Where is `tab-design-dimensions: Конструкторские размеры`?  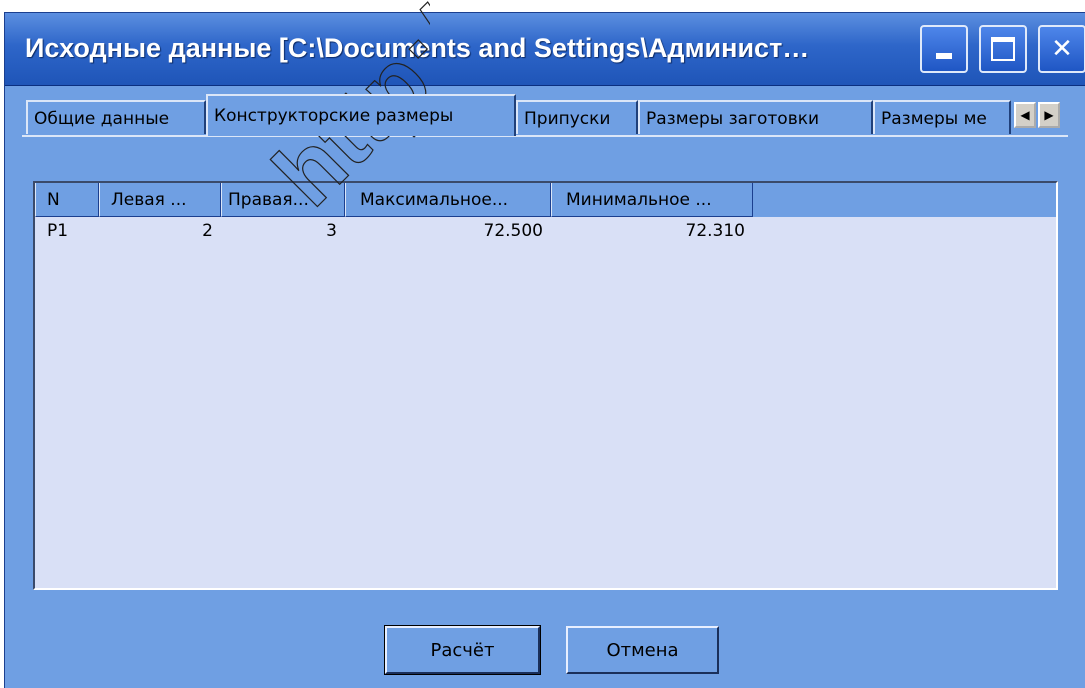
tab-design-dimensions: Конструкторские размеры is located at coordinates (361, 115).